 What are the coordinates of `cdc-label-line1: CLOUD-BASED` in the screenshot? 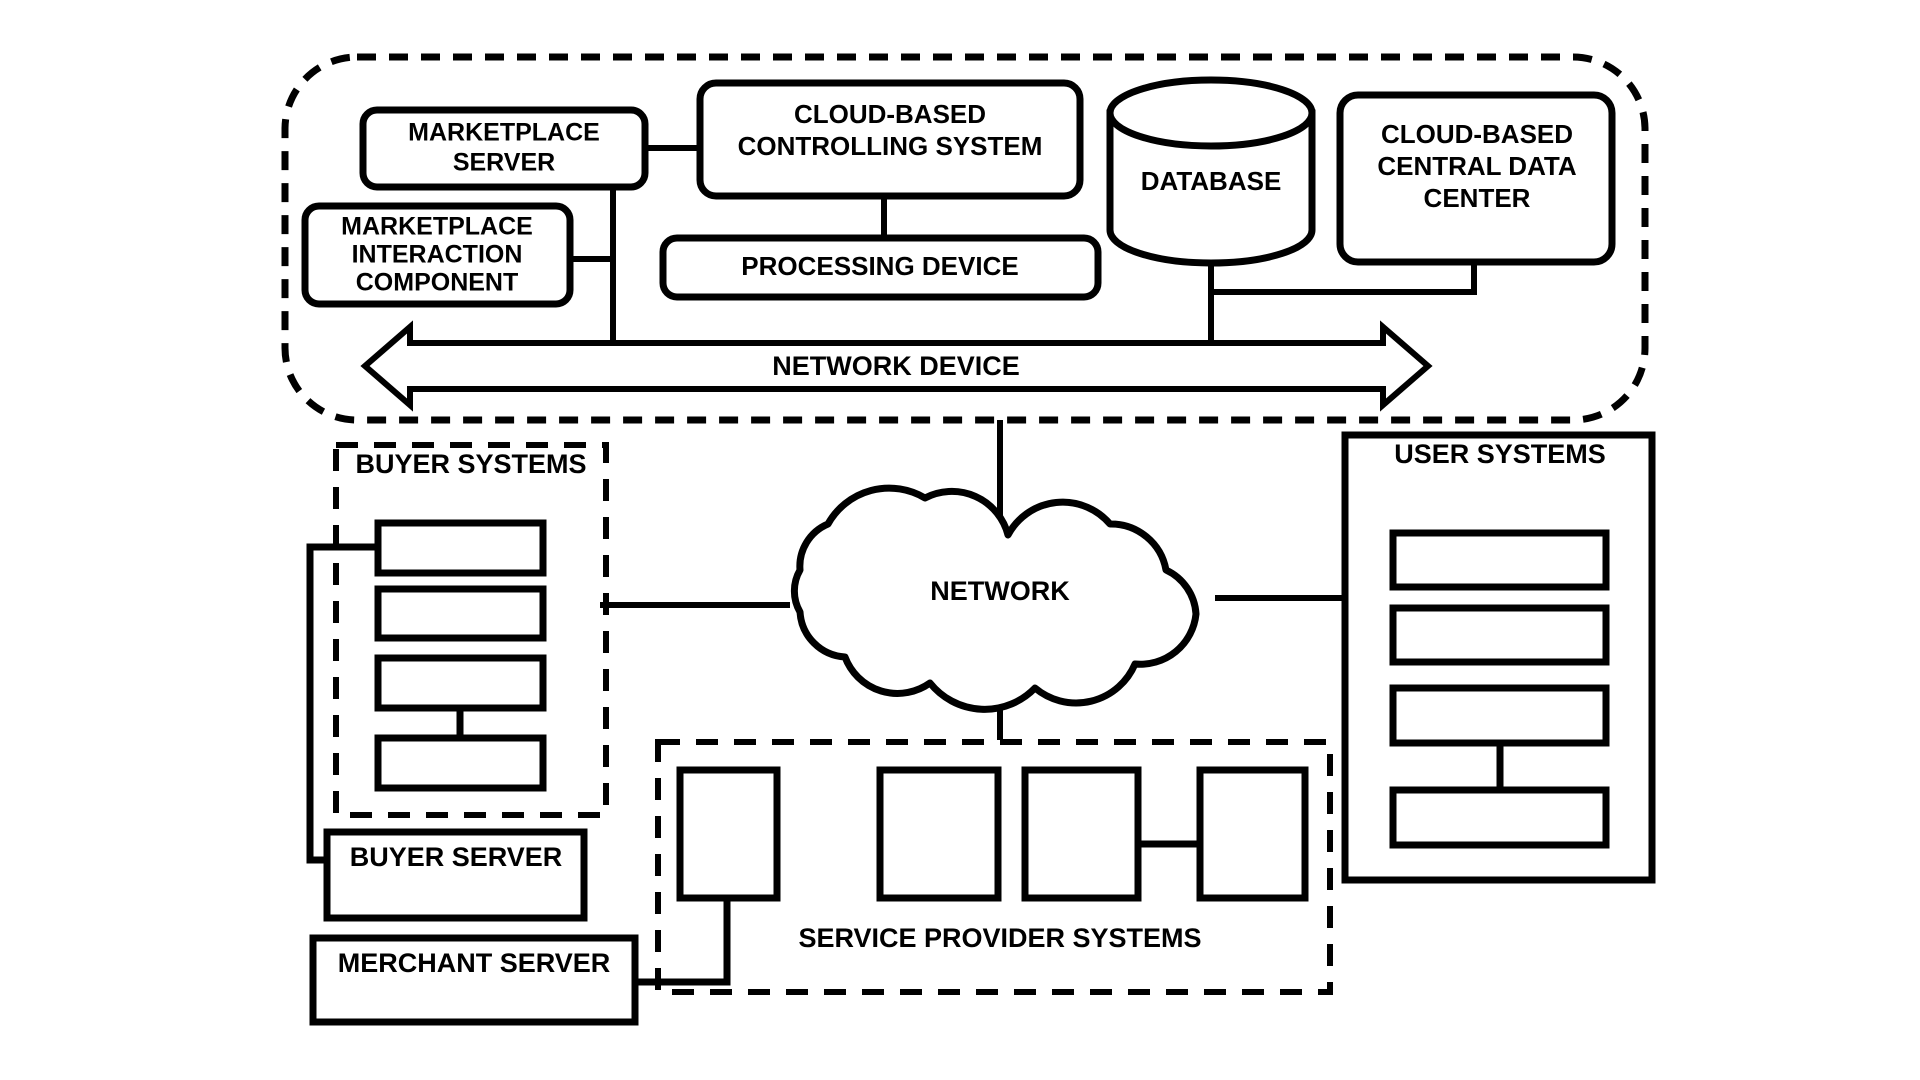 It's located at (1477, 134).